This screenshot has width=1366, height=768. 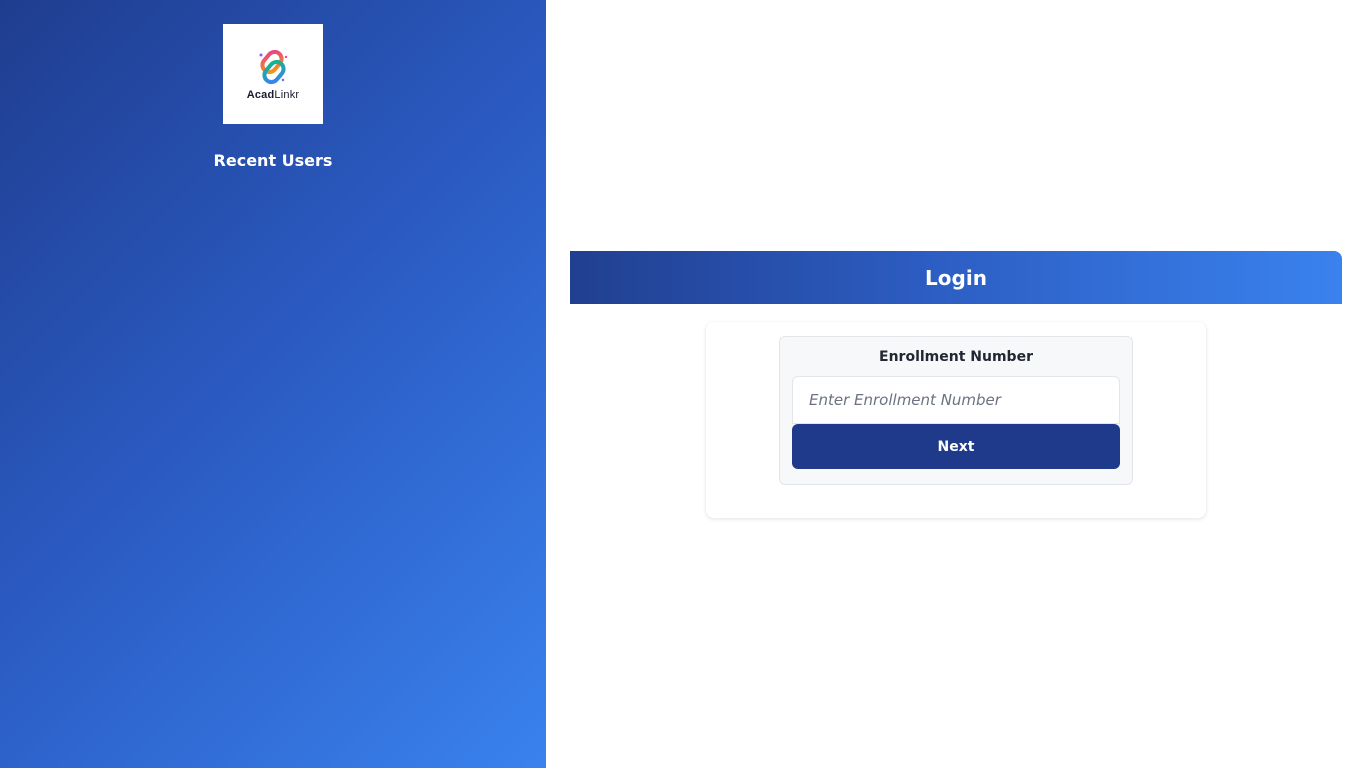 I want to click on chain-link-icon, so click(x=273, y=67).